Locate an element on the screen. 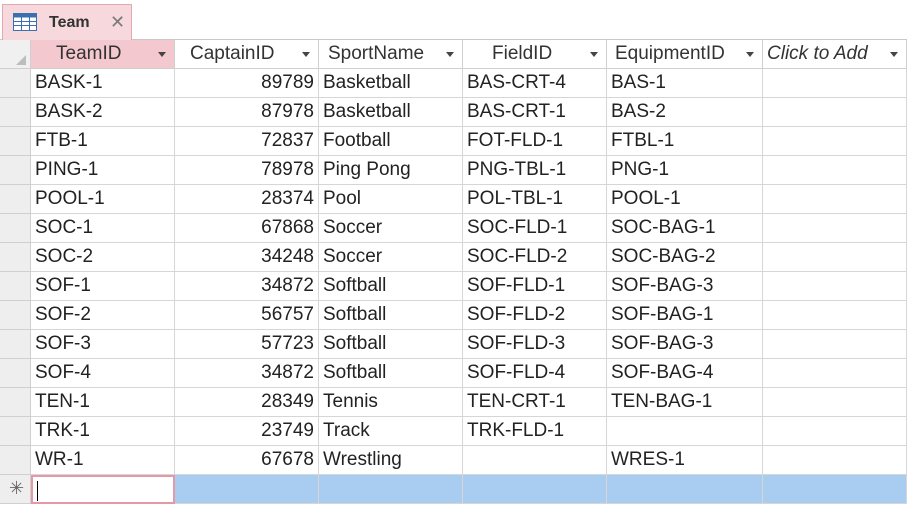 Image resolution: width=907 pixels, height=508 pixels. table-cell-teamid: BASK-2 is located at coordinates (103, 112).